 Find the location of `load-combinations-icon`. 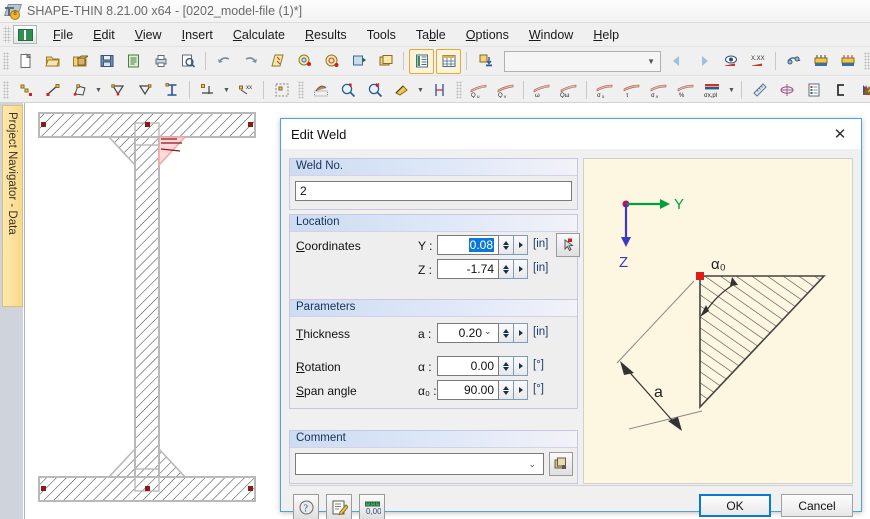

load-combinations-icon is located at coordinates (847, 61).